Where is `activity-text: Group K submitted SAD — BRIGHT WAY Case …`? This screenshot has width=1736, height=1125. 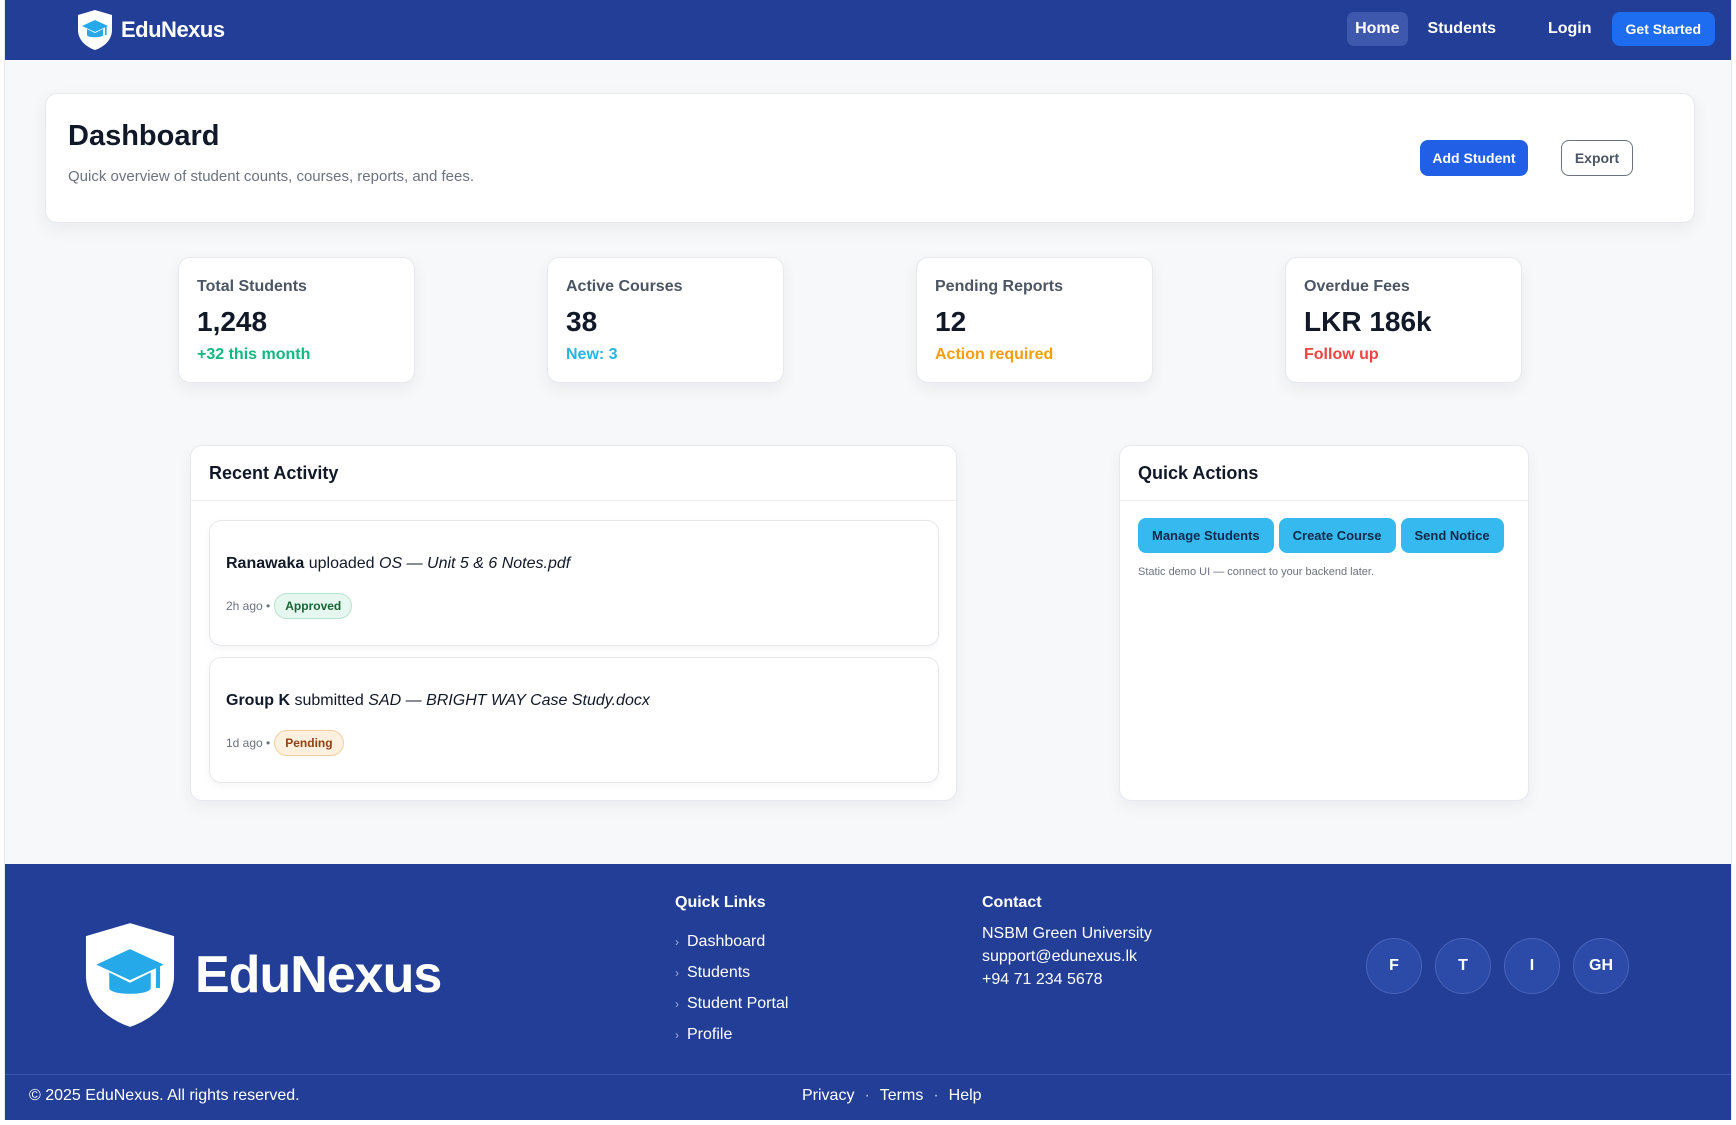 activity-text: Group K submitted SAD — BRIGHT WAY Case … is located at coordinates (438, 701).